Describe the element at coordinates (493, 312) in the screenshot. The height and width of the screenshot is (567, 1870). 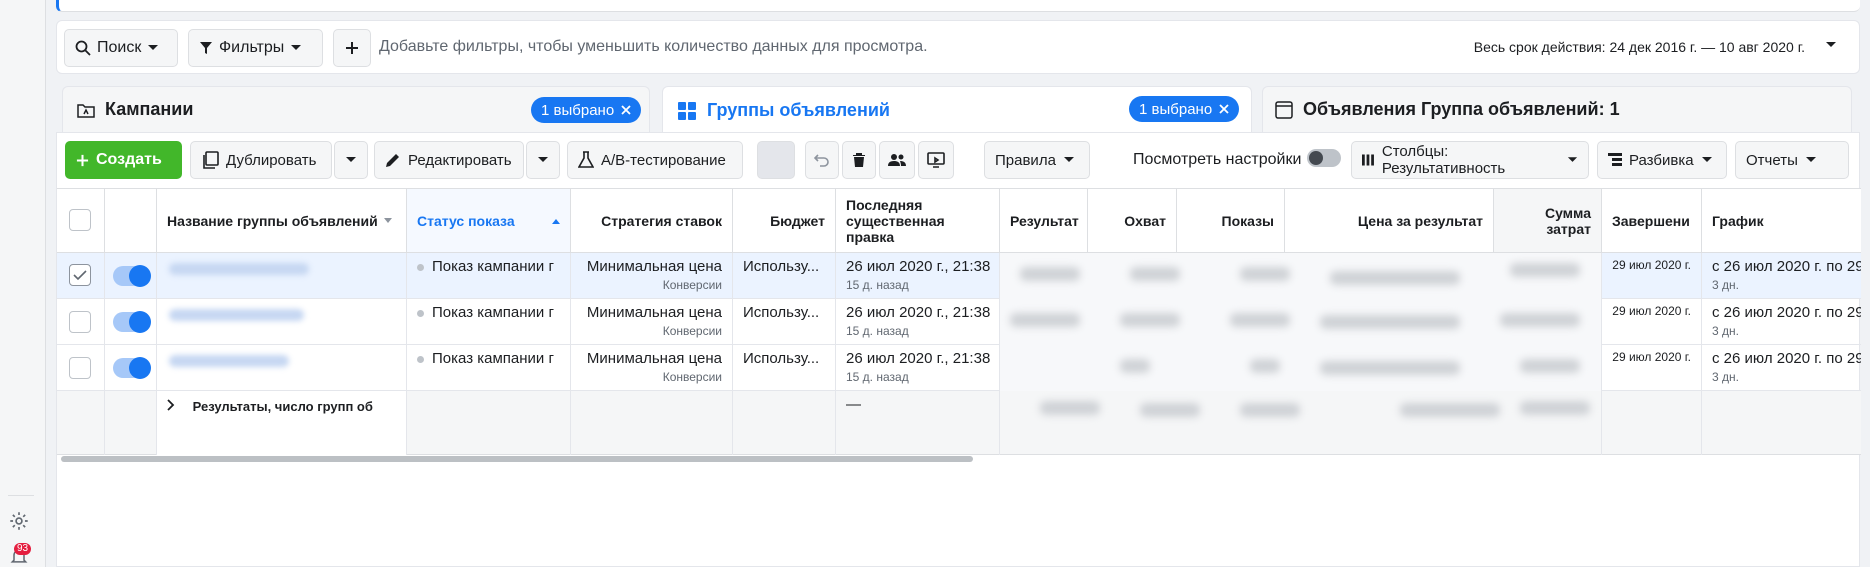
I see `delivery-status: Показ кампании г` at that location.